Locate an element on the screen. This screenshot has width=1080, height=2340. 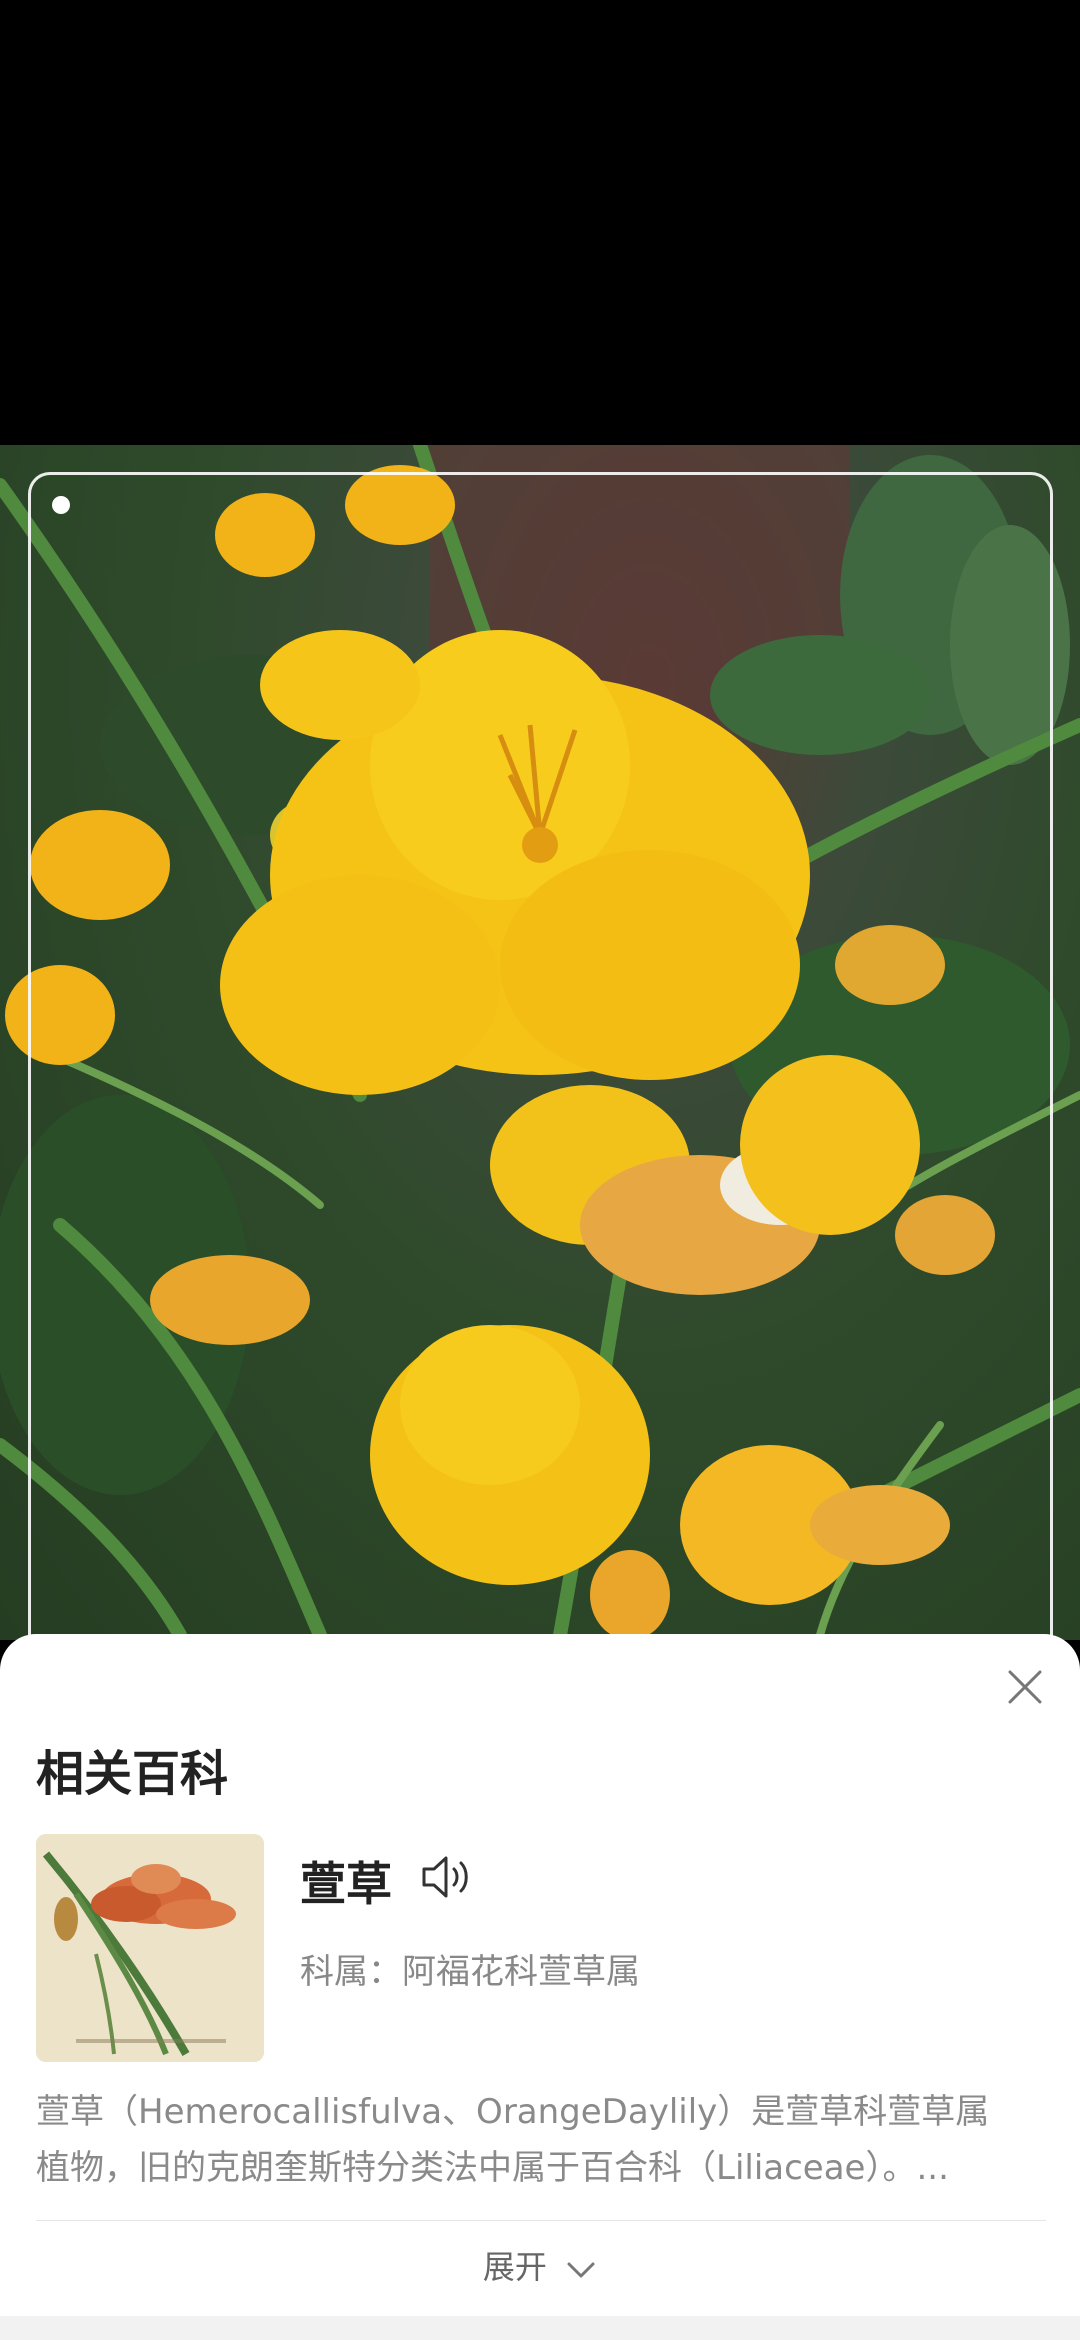
plant-name: 萱草 is located at coordinates (346, 1884).